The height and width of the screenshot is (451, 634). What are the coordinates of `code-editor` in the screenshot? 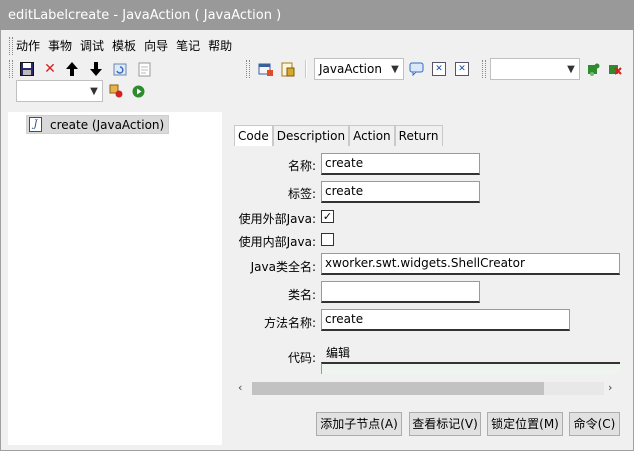 It's located at (470, 368).